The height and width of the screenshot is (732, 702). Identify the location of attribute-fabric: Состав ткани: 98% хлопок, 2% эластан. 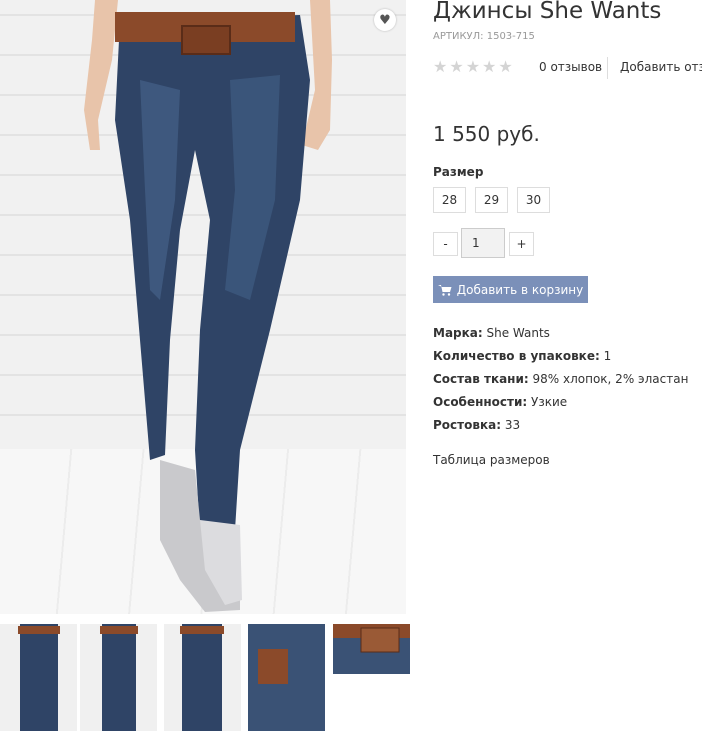
(560, 383).